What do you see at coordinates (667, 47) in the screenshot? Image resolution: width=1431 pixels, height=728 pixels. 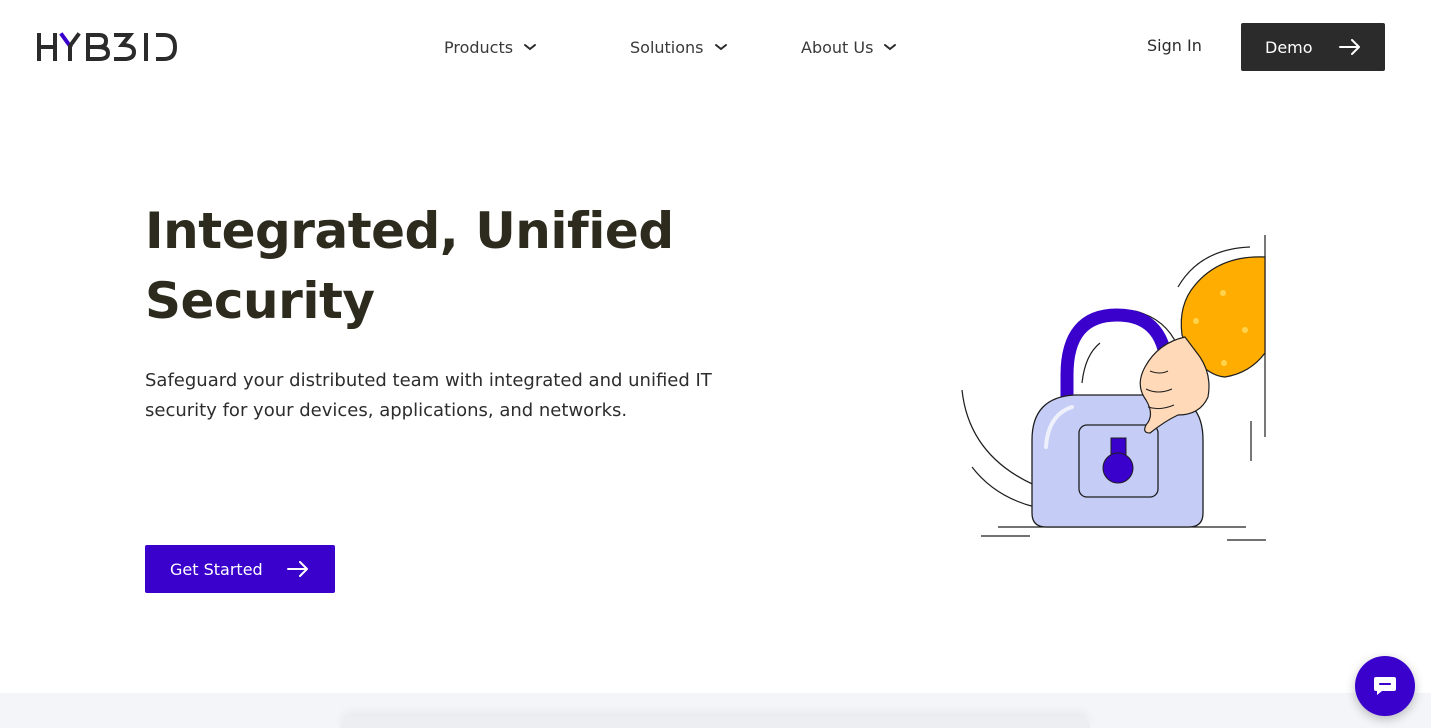 I see `nav-item-solutions-label: Solutions` at bounding box center [667, 47].